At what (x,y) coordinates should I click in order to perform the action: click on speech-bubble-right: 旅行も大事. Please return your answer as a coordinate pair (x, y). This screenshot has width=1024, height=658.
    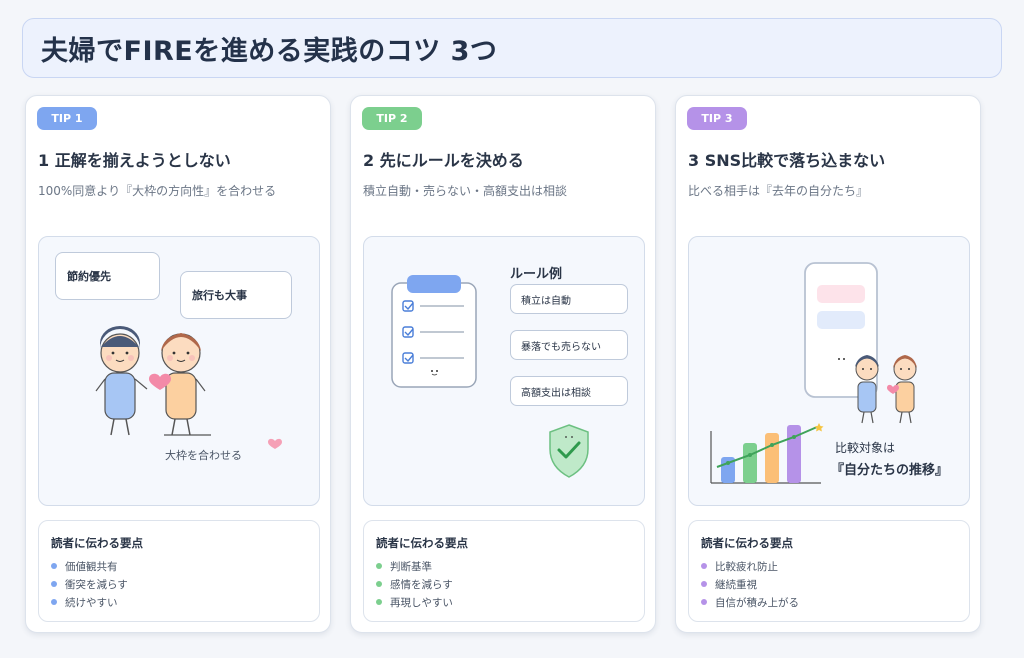
    Looking at the image, I should click on (236, 295).